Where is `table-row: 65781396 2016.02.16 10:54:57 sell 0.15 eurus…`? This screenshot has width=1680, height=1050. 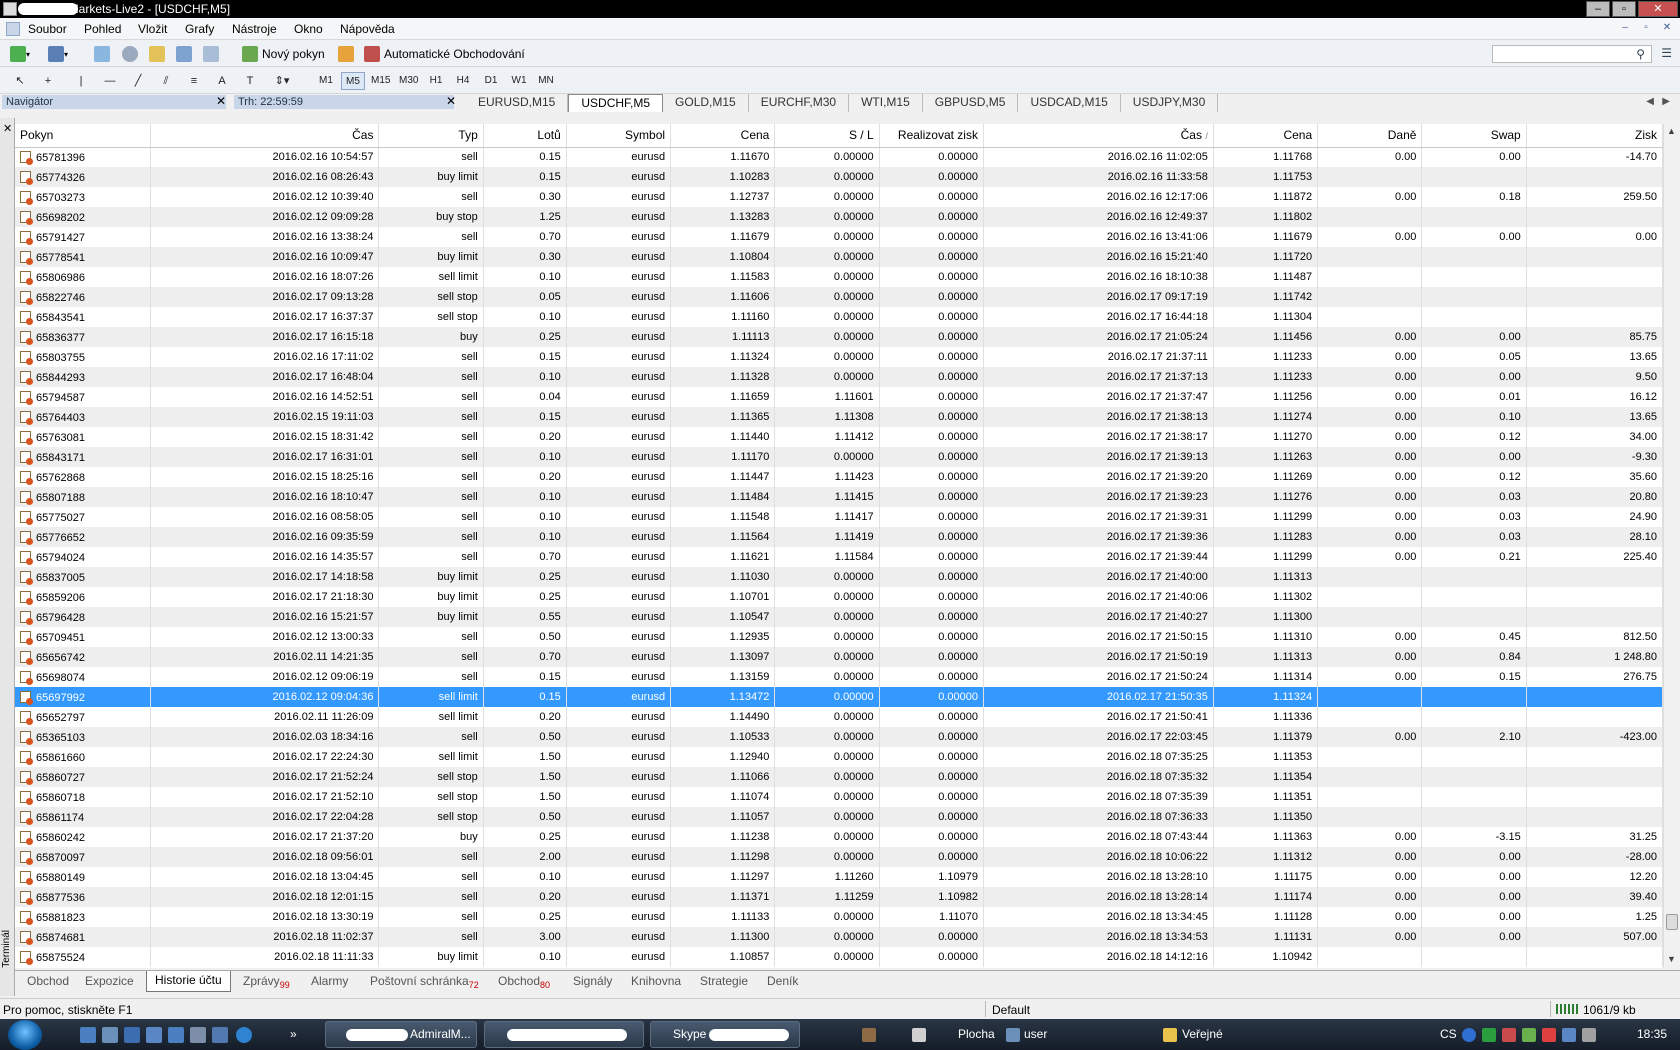
table-row: 65781396 2016.02.16 10:54:57 sell 0.15 eurus… is located at coordinates (839, 157).